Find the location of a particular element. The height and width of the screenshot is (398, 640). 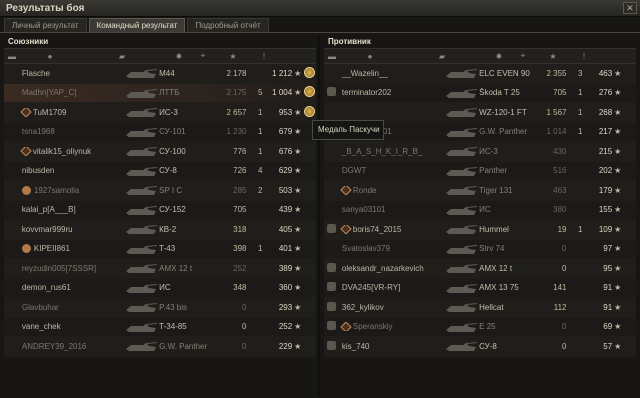

table-row: ANDREY39_2016 G.W. Panther 0 229 ★ is located at coordinates (160, 347).